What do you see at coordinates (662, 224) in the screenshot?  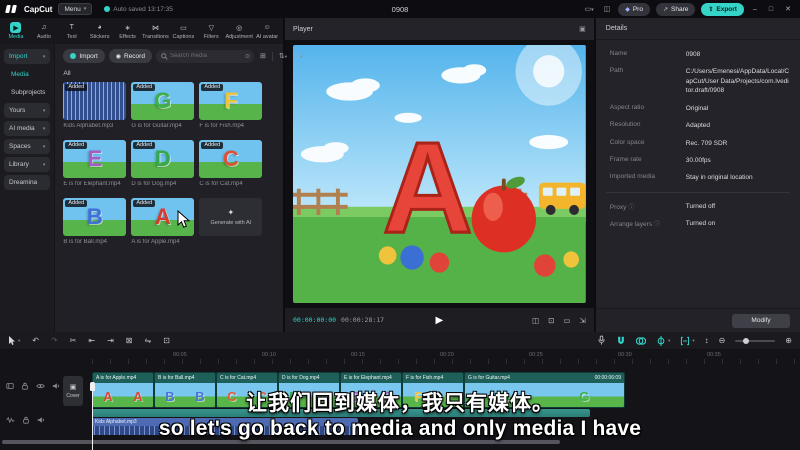 I see `details-toggle-row: Arrange layers ⓘ Turned on` at bounding box center [662, 224].